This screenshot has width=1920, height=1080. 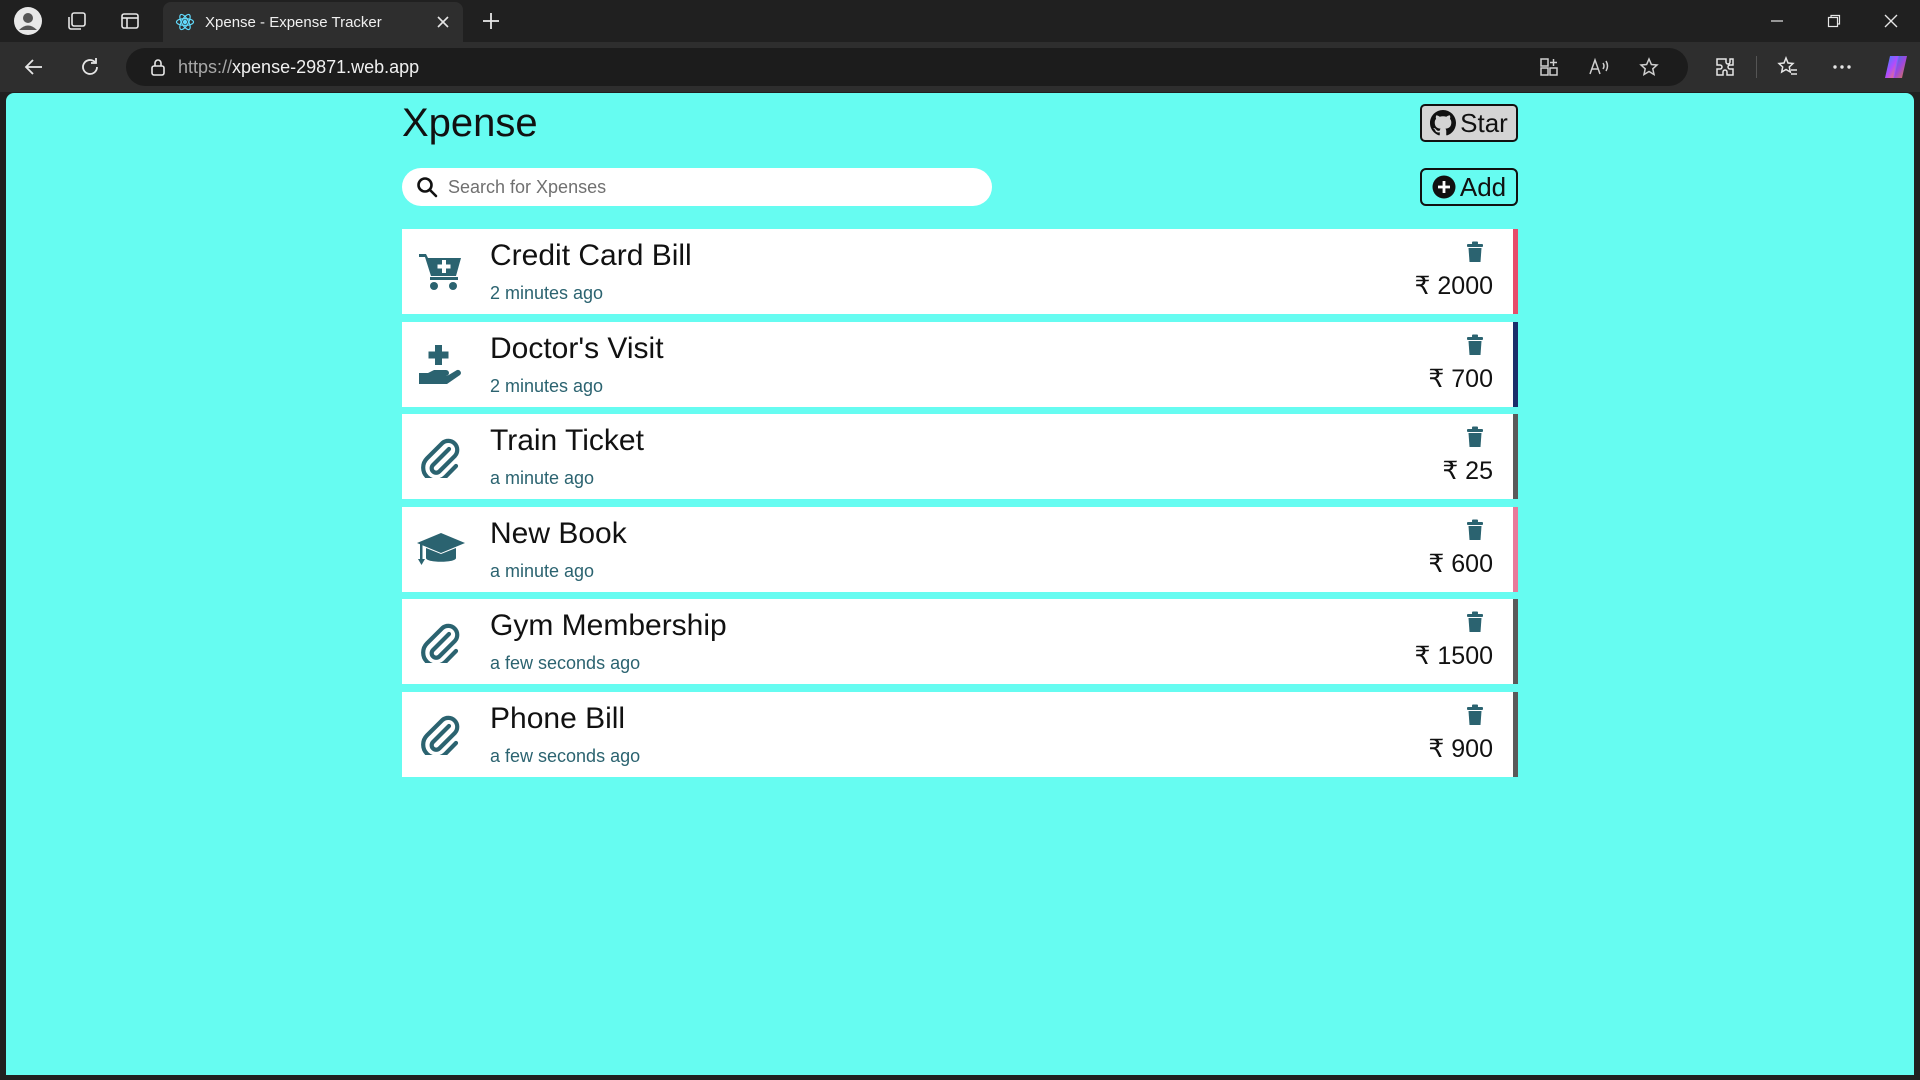 What do you see at coordinates (1649, 67) in the screenshot?
I see `favorite-star-icon` at bounding box center [1649, 67].